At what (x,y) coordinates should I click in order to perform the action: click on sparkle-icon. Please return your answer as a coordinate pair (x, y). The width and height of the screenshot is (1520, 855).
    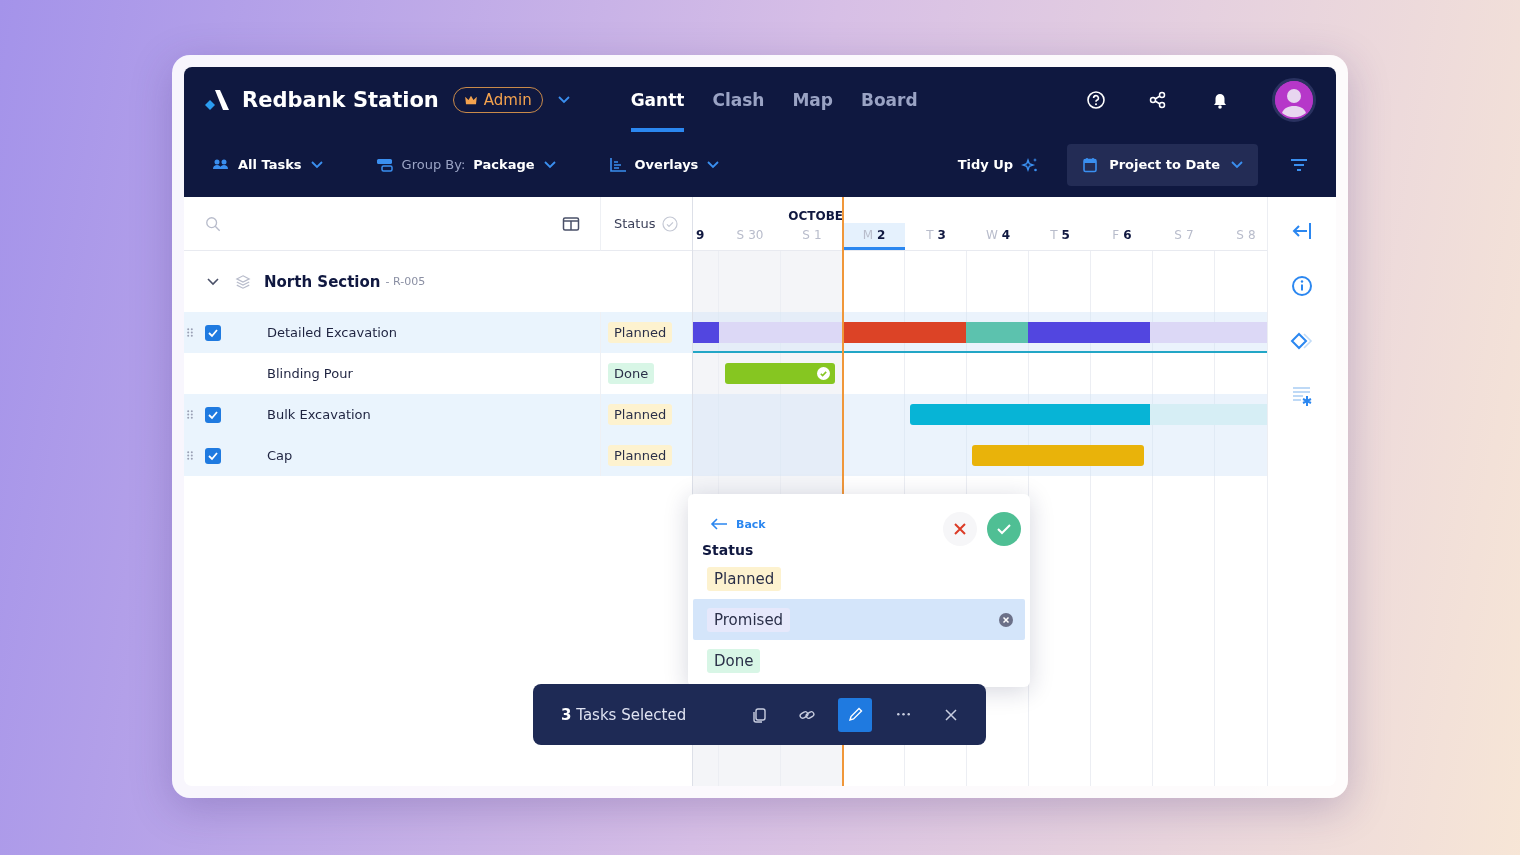
    Looking at the image, I should click on (1030, 164).